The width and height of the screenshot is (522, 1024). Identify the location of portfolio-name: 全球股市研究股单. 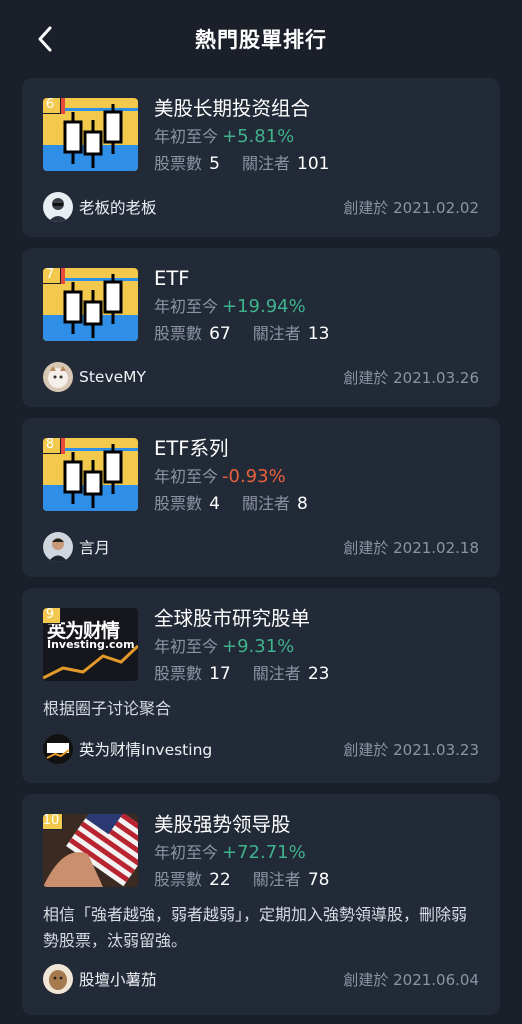
(232, 618).